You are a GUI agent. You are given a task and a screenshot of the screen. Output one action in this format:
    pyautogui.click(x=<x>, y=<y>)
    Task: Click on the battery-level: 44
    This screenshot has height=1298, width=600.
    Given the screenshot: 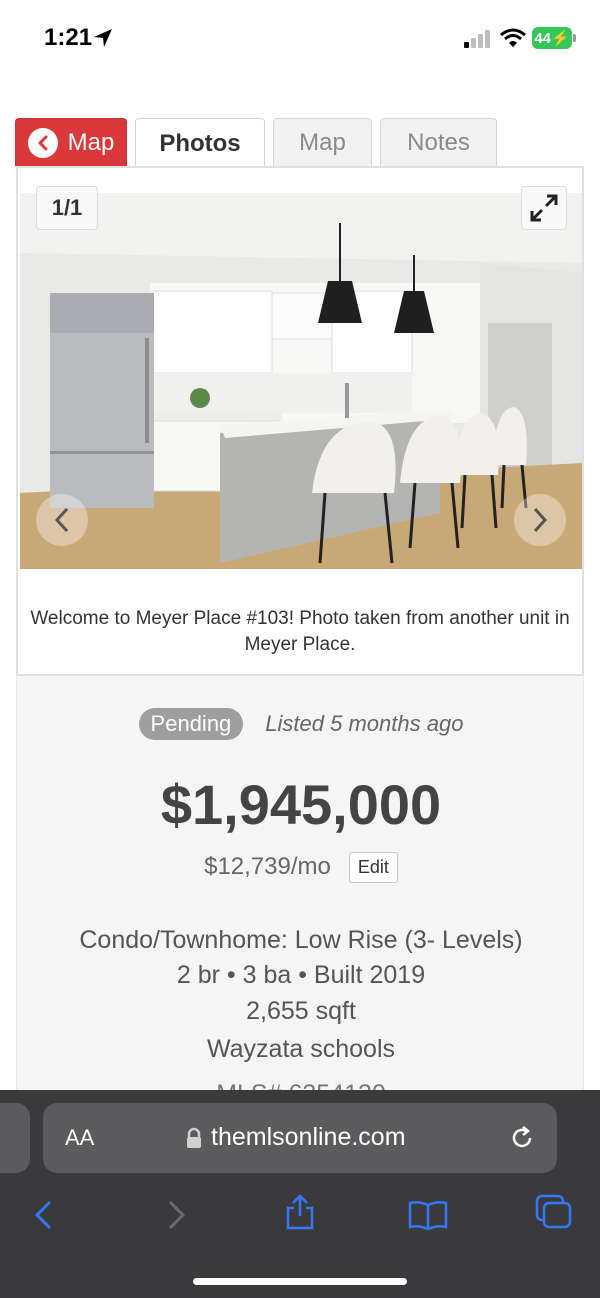 What is the action you would take?
    pyautogui.click(x=542, y=38)
    